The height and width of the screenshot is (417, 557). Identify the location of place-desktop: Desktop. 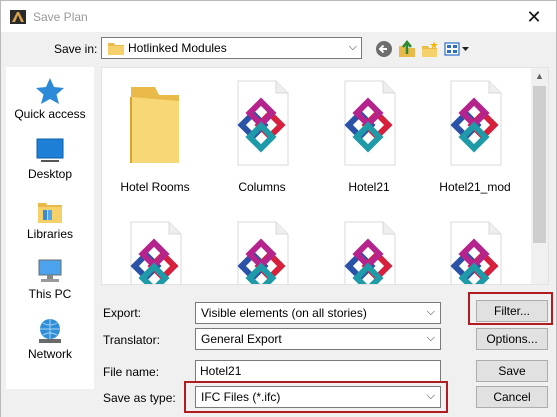
(50, 159).